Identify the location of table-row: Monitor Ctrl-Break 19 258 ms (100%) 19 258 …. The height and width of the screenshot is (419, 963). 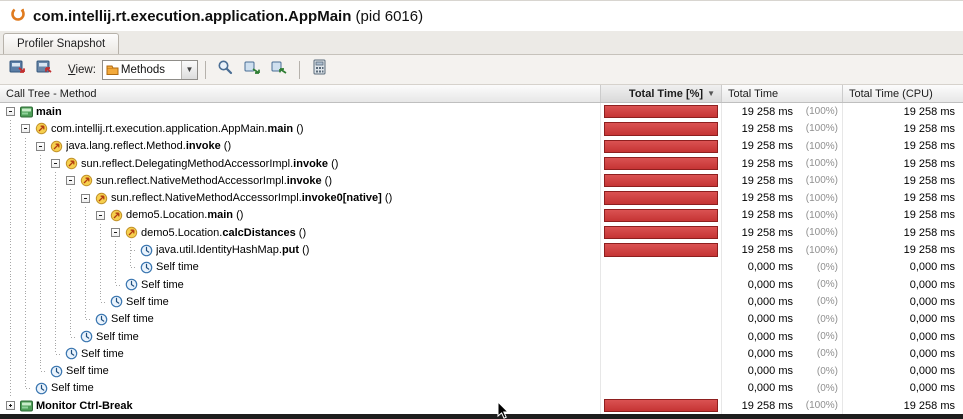
(481, 406).